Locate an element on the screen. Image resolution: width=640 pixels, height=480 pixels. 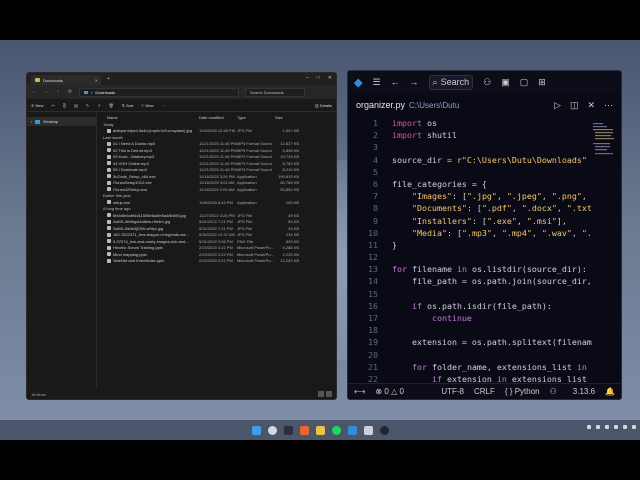
windows-icon is located at coordinates (256, 430).